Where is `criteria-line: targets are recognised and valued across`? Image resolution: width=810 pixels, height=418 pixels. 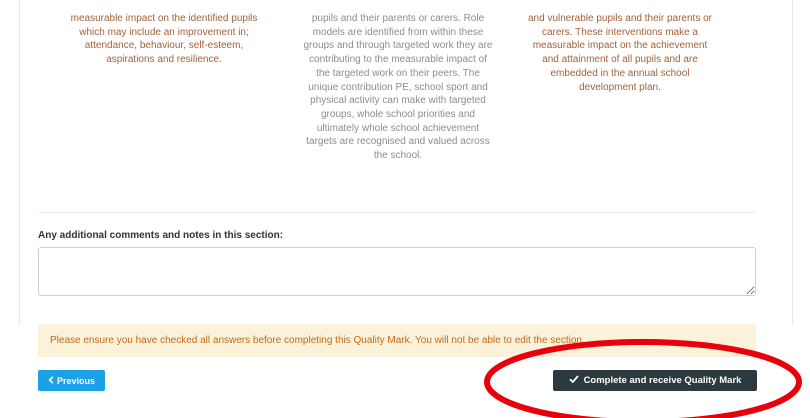 criteria-line: targets are recognised and valued across is located at coordinates (398, 142).